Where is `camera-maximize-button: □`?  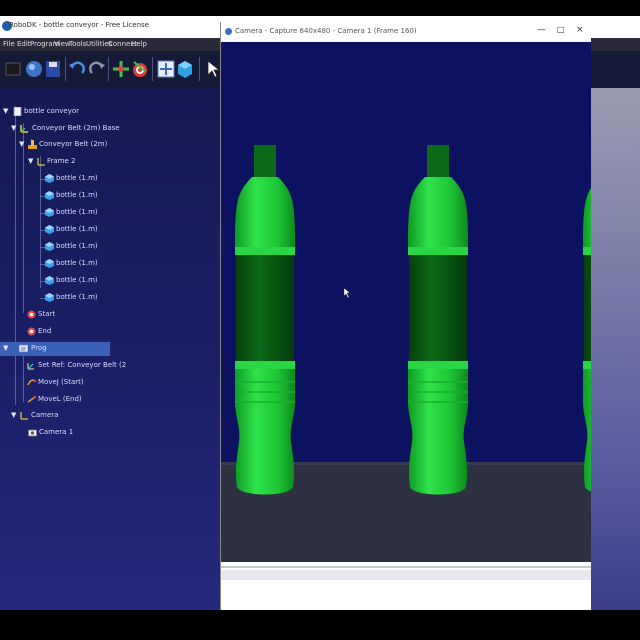
camera-maximize-button: □ is located at coordinates (561, 29).